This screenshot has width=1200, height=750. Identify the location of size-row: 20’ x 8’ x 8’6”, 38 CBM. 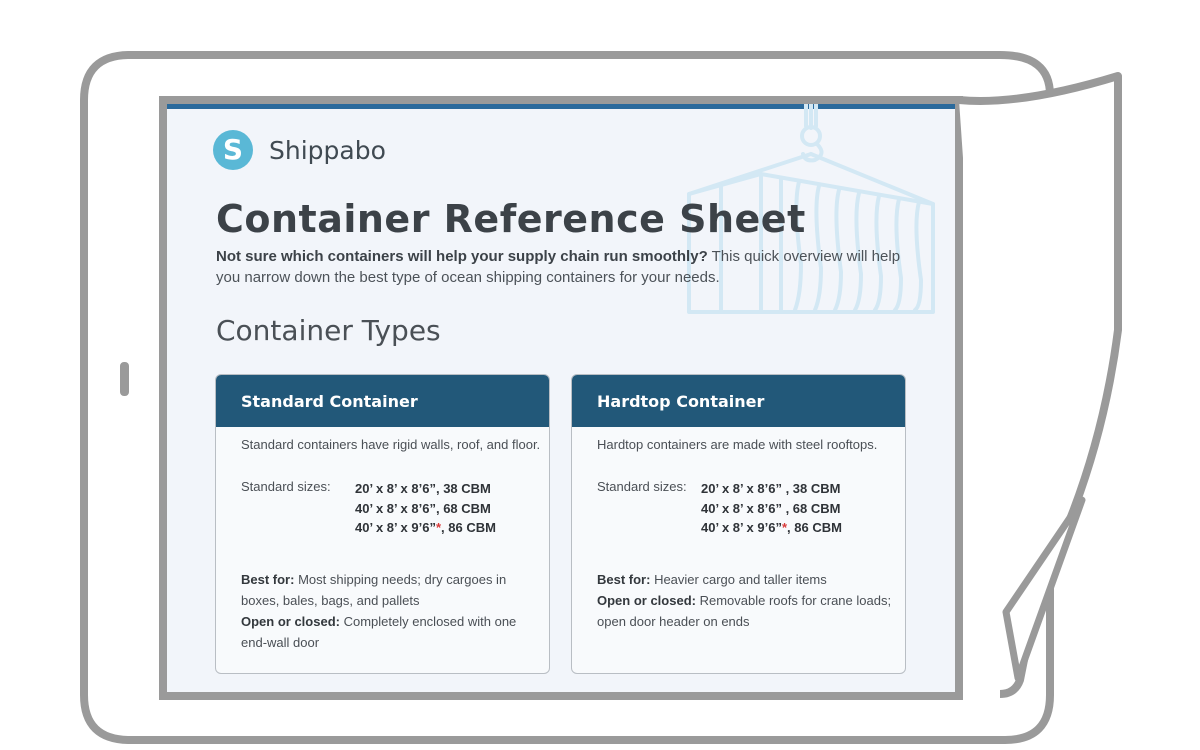
(425, 489).